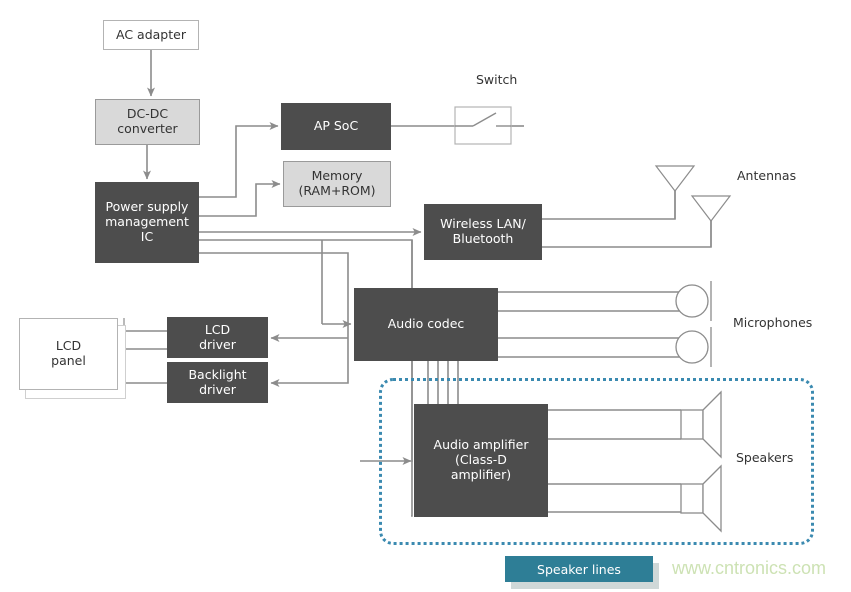  Describe the element at coordinates (240, 198) in the screenshot. I see `wire-psm-to-memory` at that location.